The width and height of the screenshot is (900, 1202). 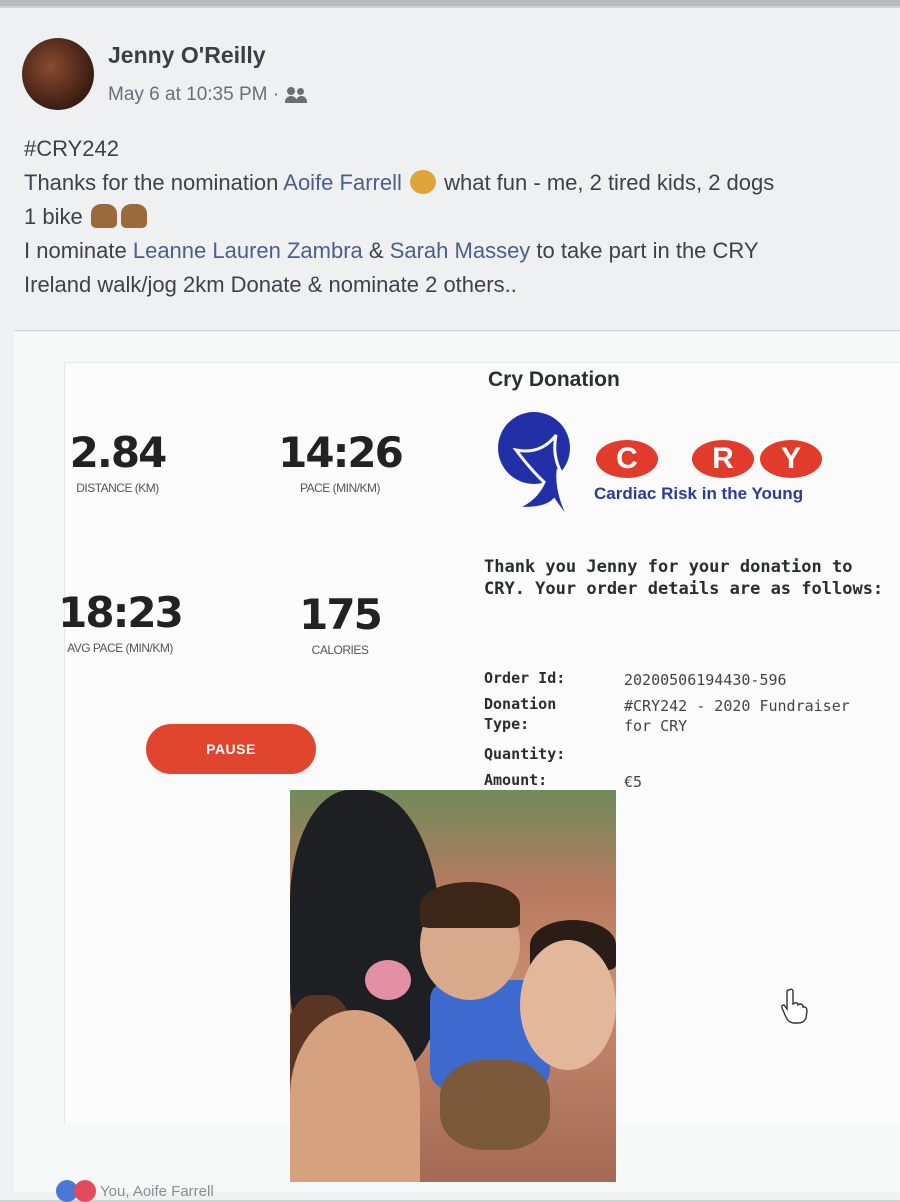 I want to click on donation-type-value: #CRY242 - 2020 Fundraiser for CRY, so click(x=737, y=716).